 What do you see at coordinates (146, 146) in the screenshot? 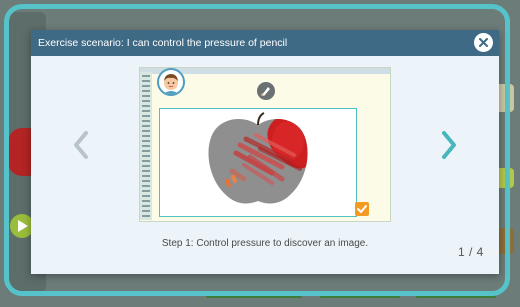
I see `notebook-spiral` at bounding box center [146, 146].